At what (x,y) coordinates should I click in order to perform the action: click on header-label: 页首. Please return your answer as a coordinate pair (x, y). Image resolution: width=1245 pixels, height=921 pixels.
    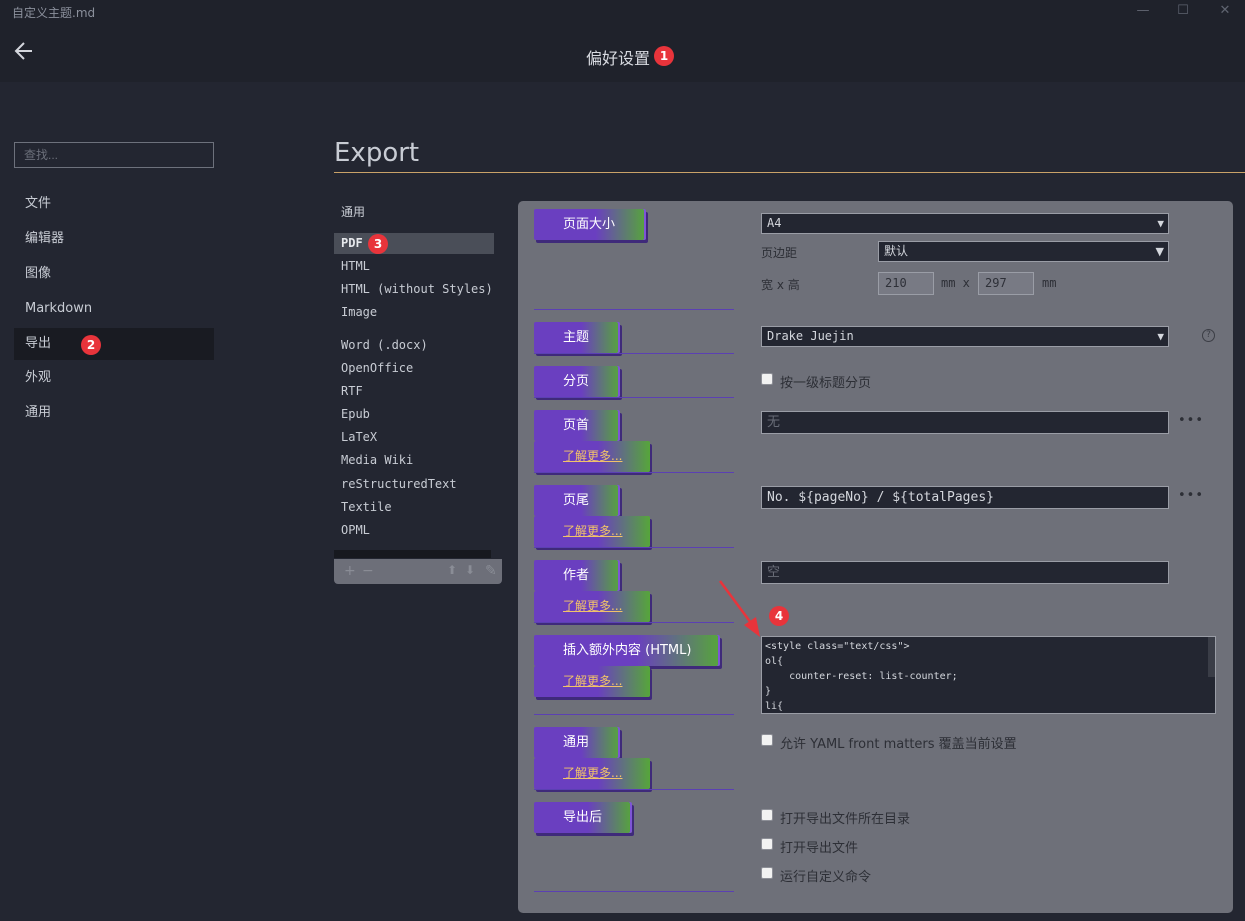
    Looking at the image, I should click on (577, 425).